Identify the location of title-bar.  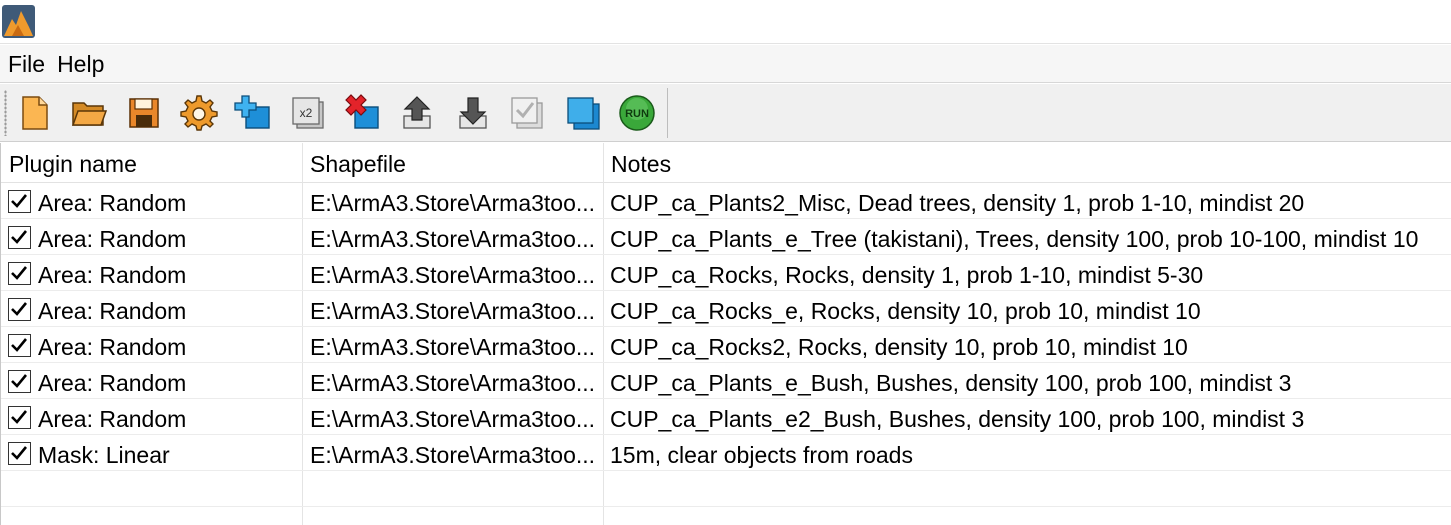
(725, 22).